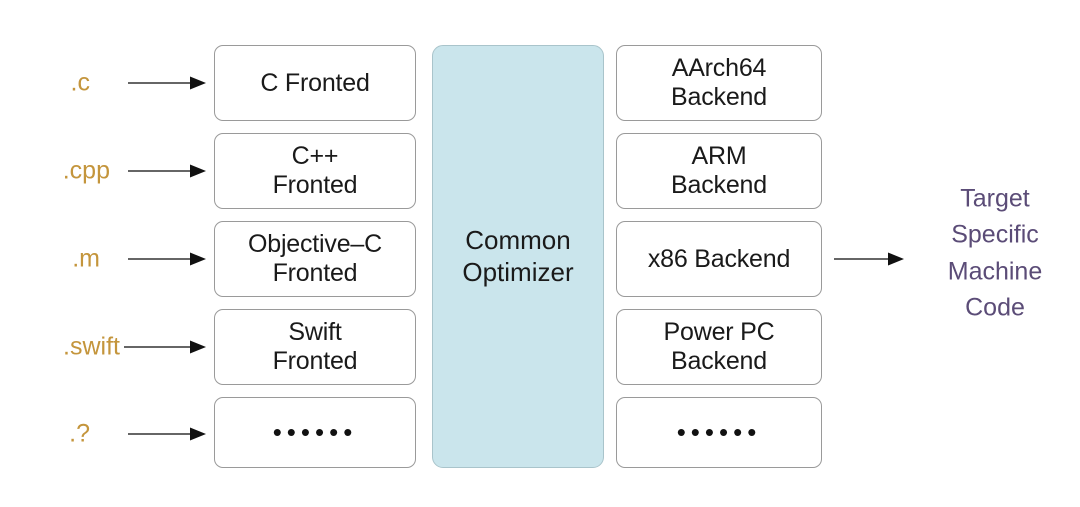 The image size is (1080, 507). Describe the element at coordinates (719, 259) in the screenshot. I see `backend-x86: x86 Backend` at that location.